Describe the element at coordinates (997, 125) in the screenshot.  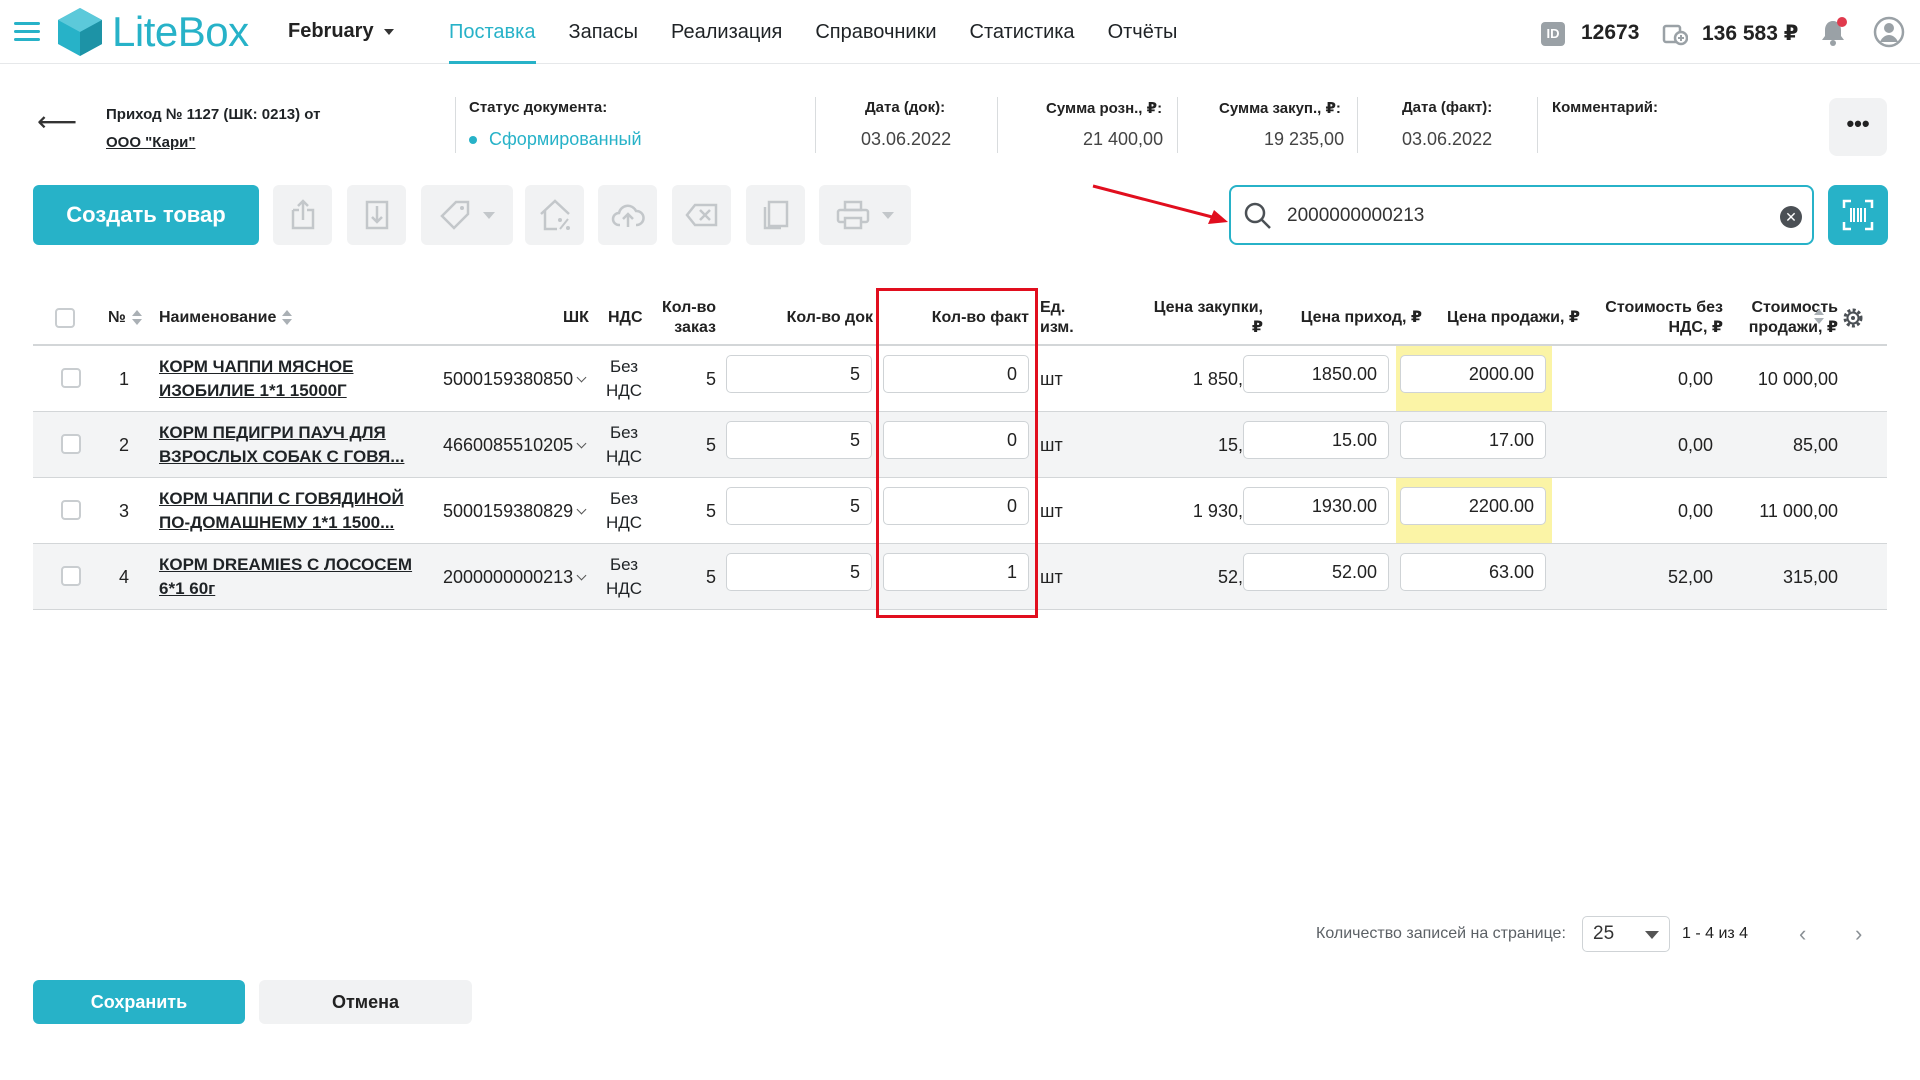
I see `divider` at that location.